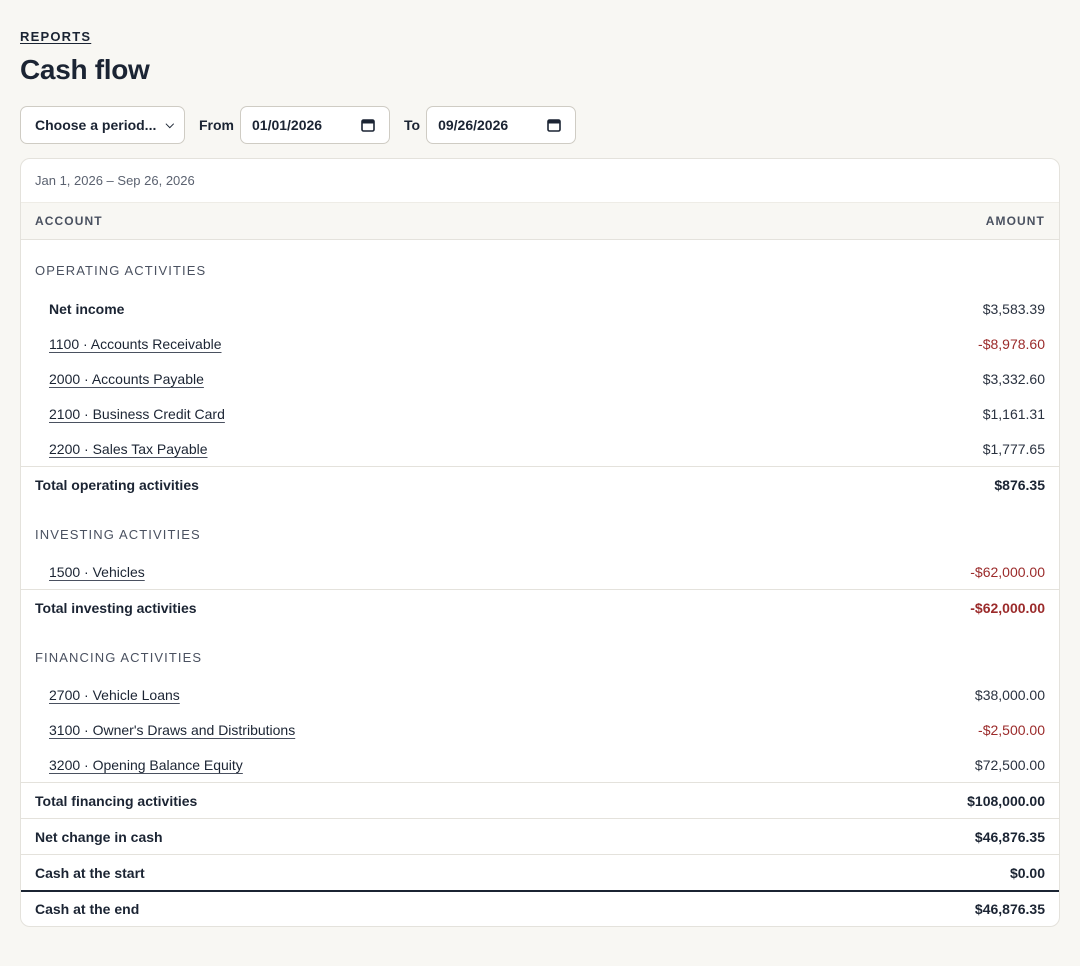 Image resolution: width=1080 pixels, height=966 pixels. I want to click on section-financing-activities: FINANCING ACTIVITIES, so click(540, 651).